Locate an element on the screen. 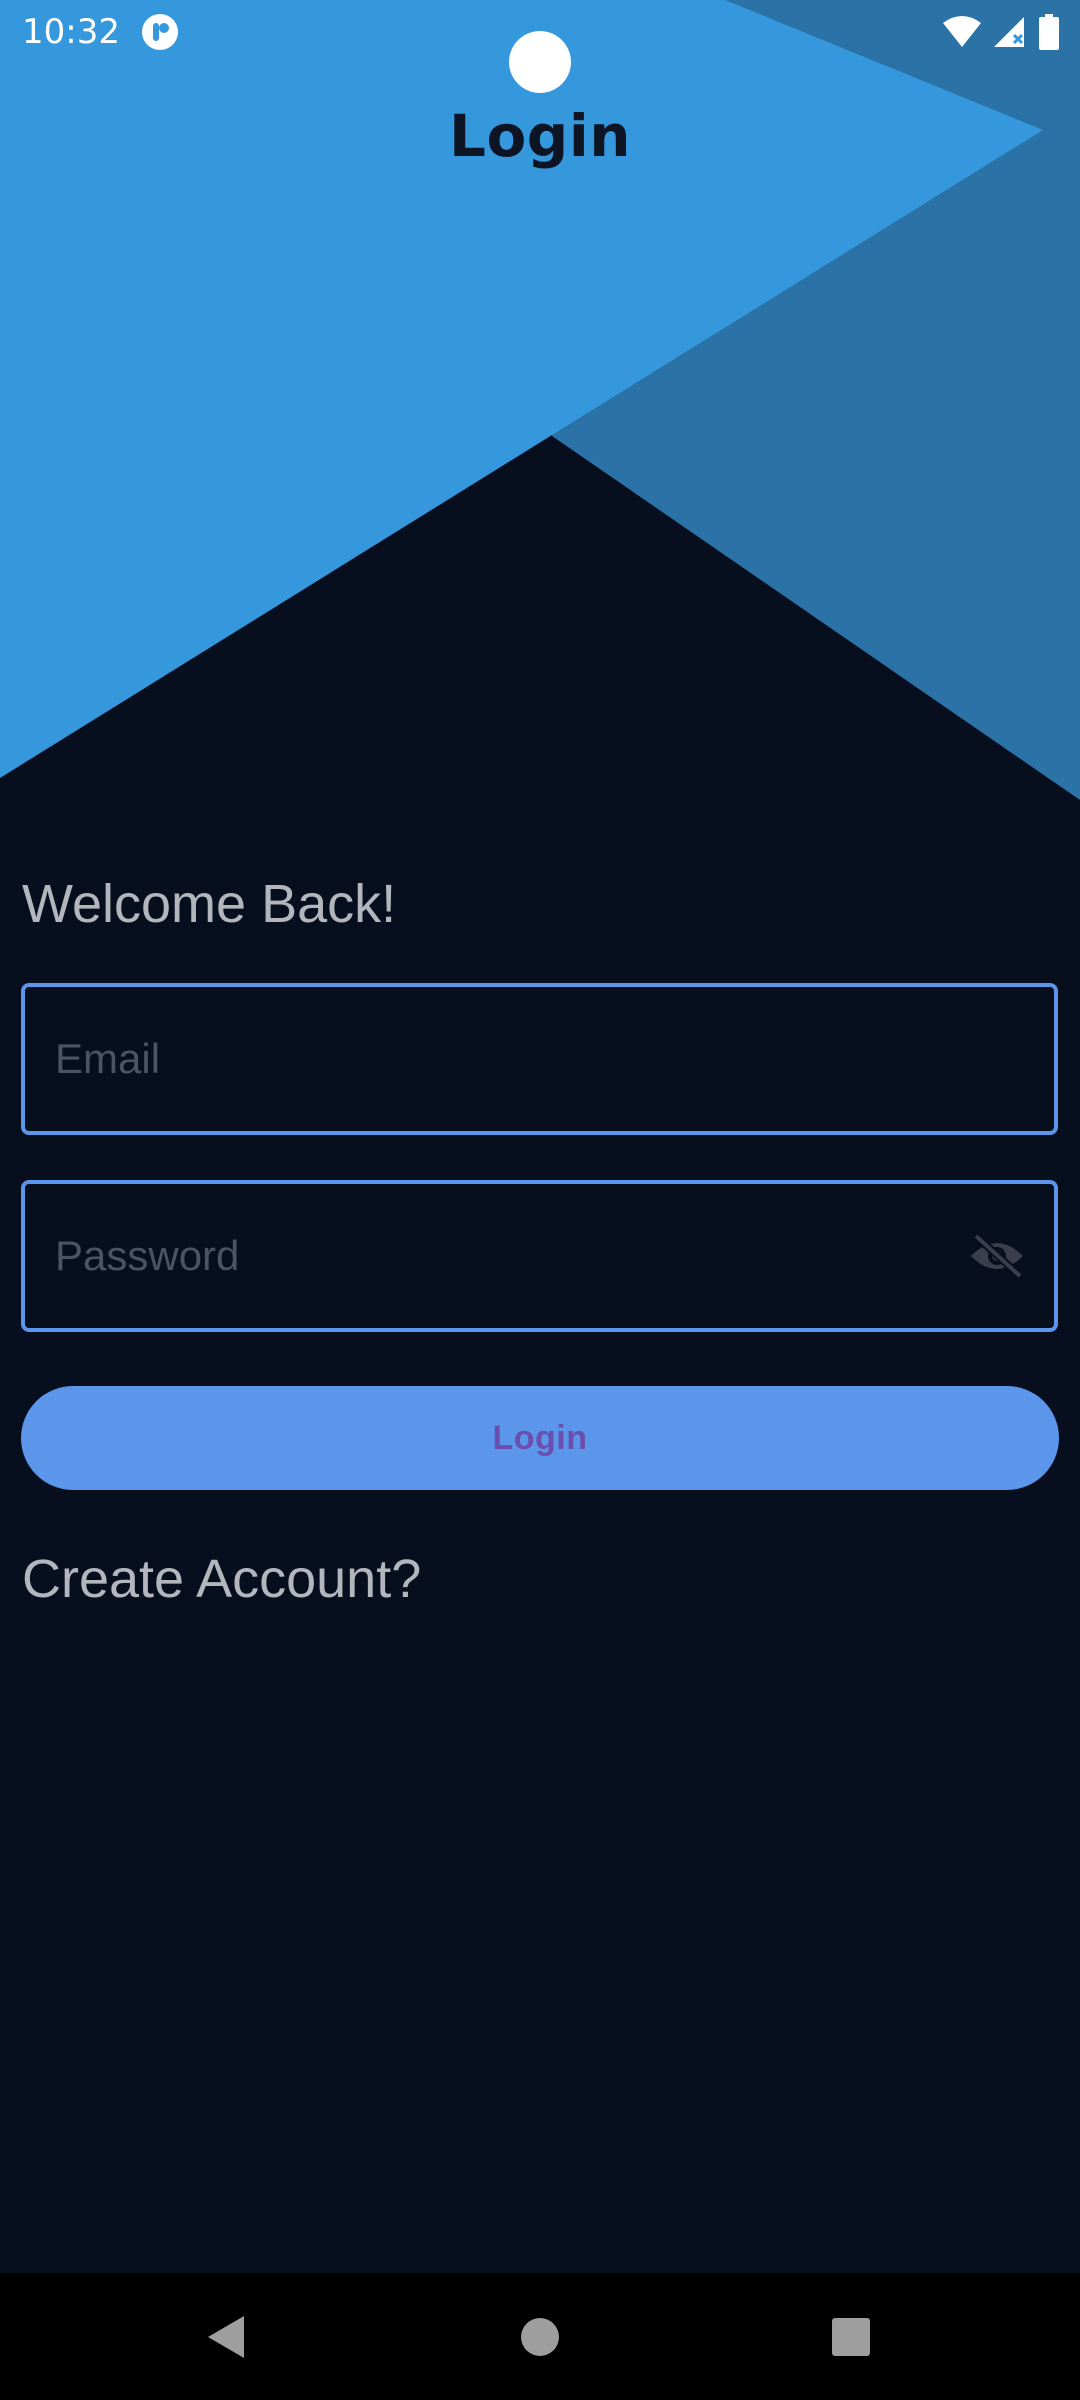 The image size is (1080, 2400). welcome-heading: Welcome Back! is located at coordinates (209, 904).